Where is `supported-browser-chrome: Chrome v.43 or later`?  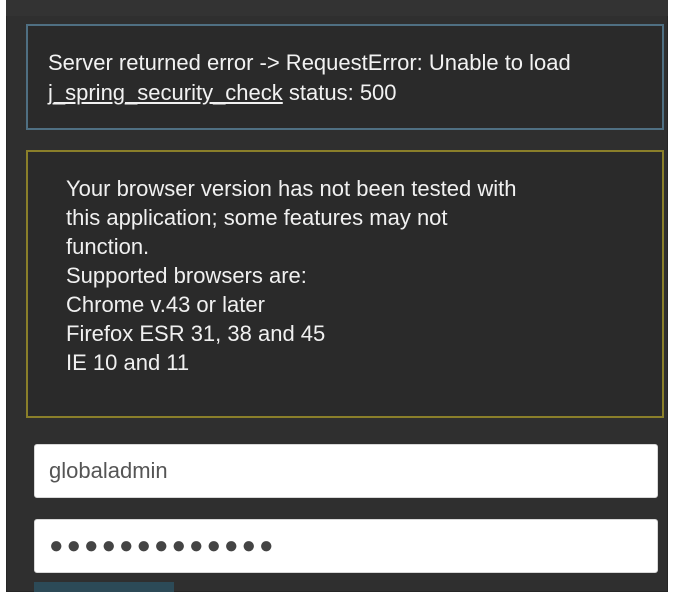
supported-browser-chrome: Chrome v.43 or later is located at coordinates (165, 304).